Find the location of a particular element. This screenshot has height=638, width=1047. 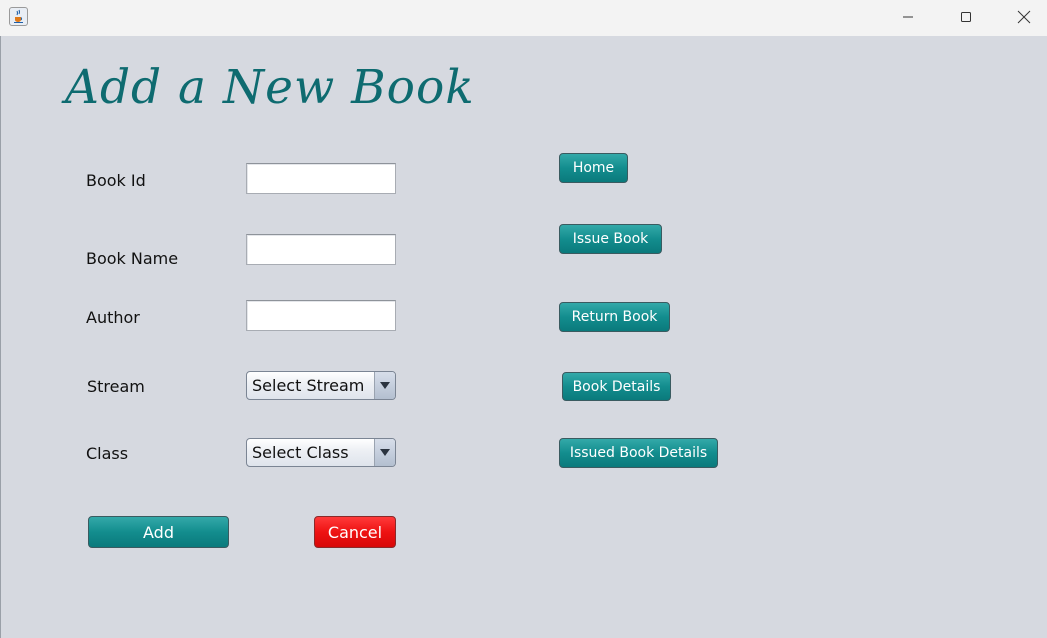

maximize-icon is located at coordinates (966, 17).